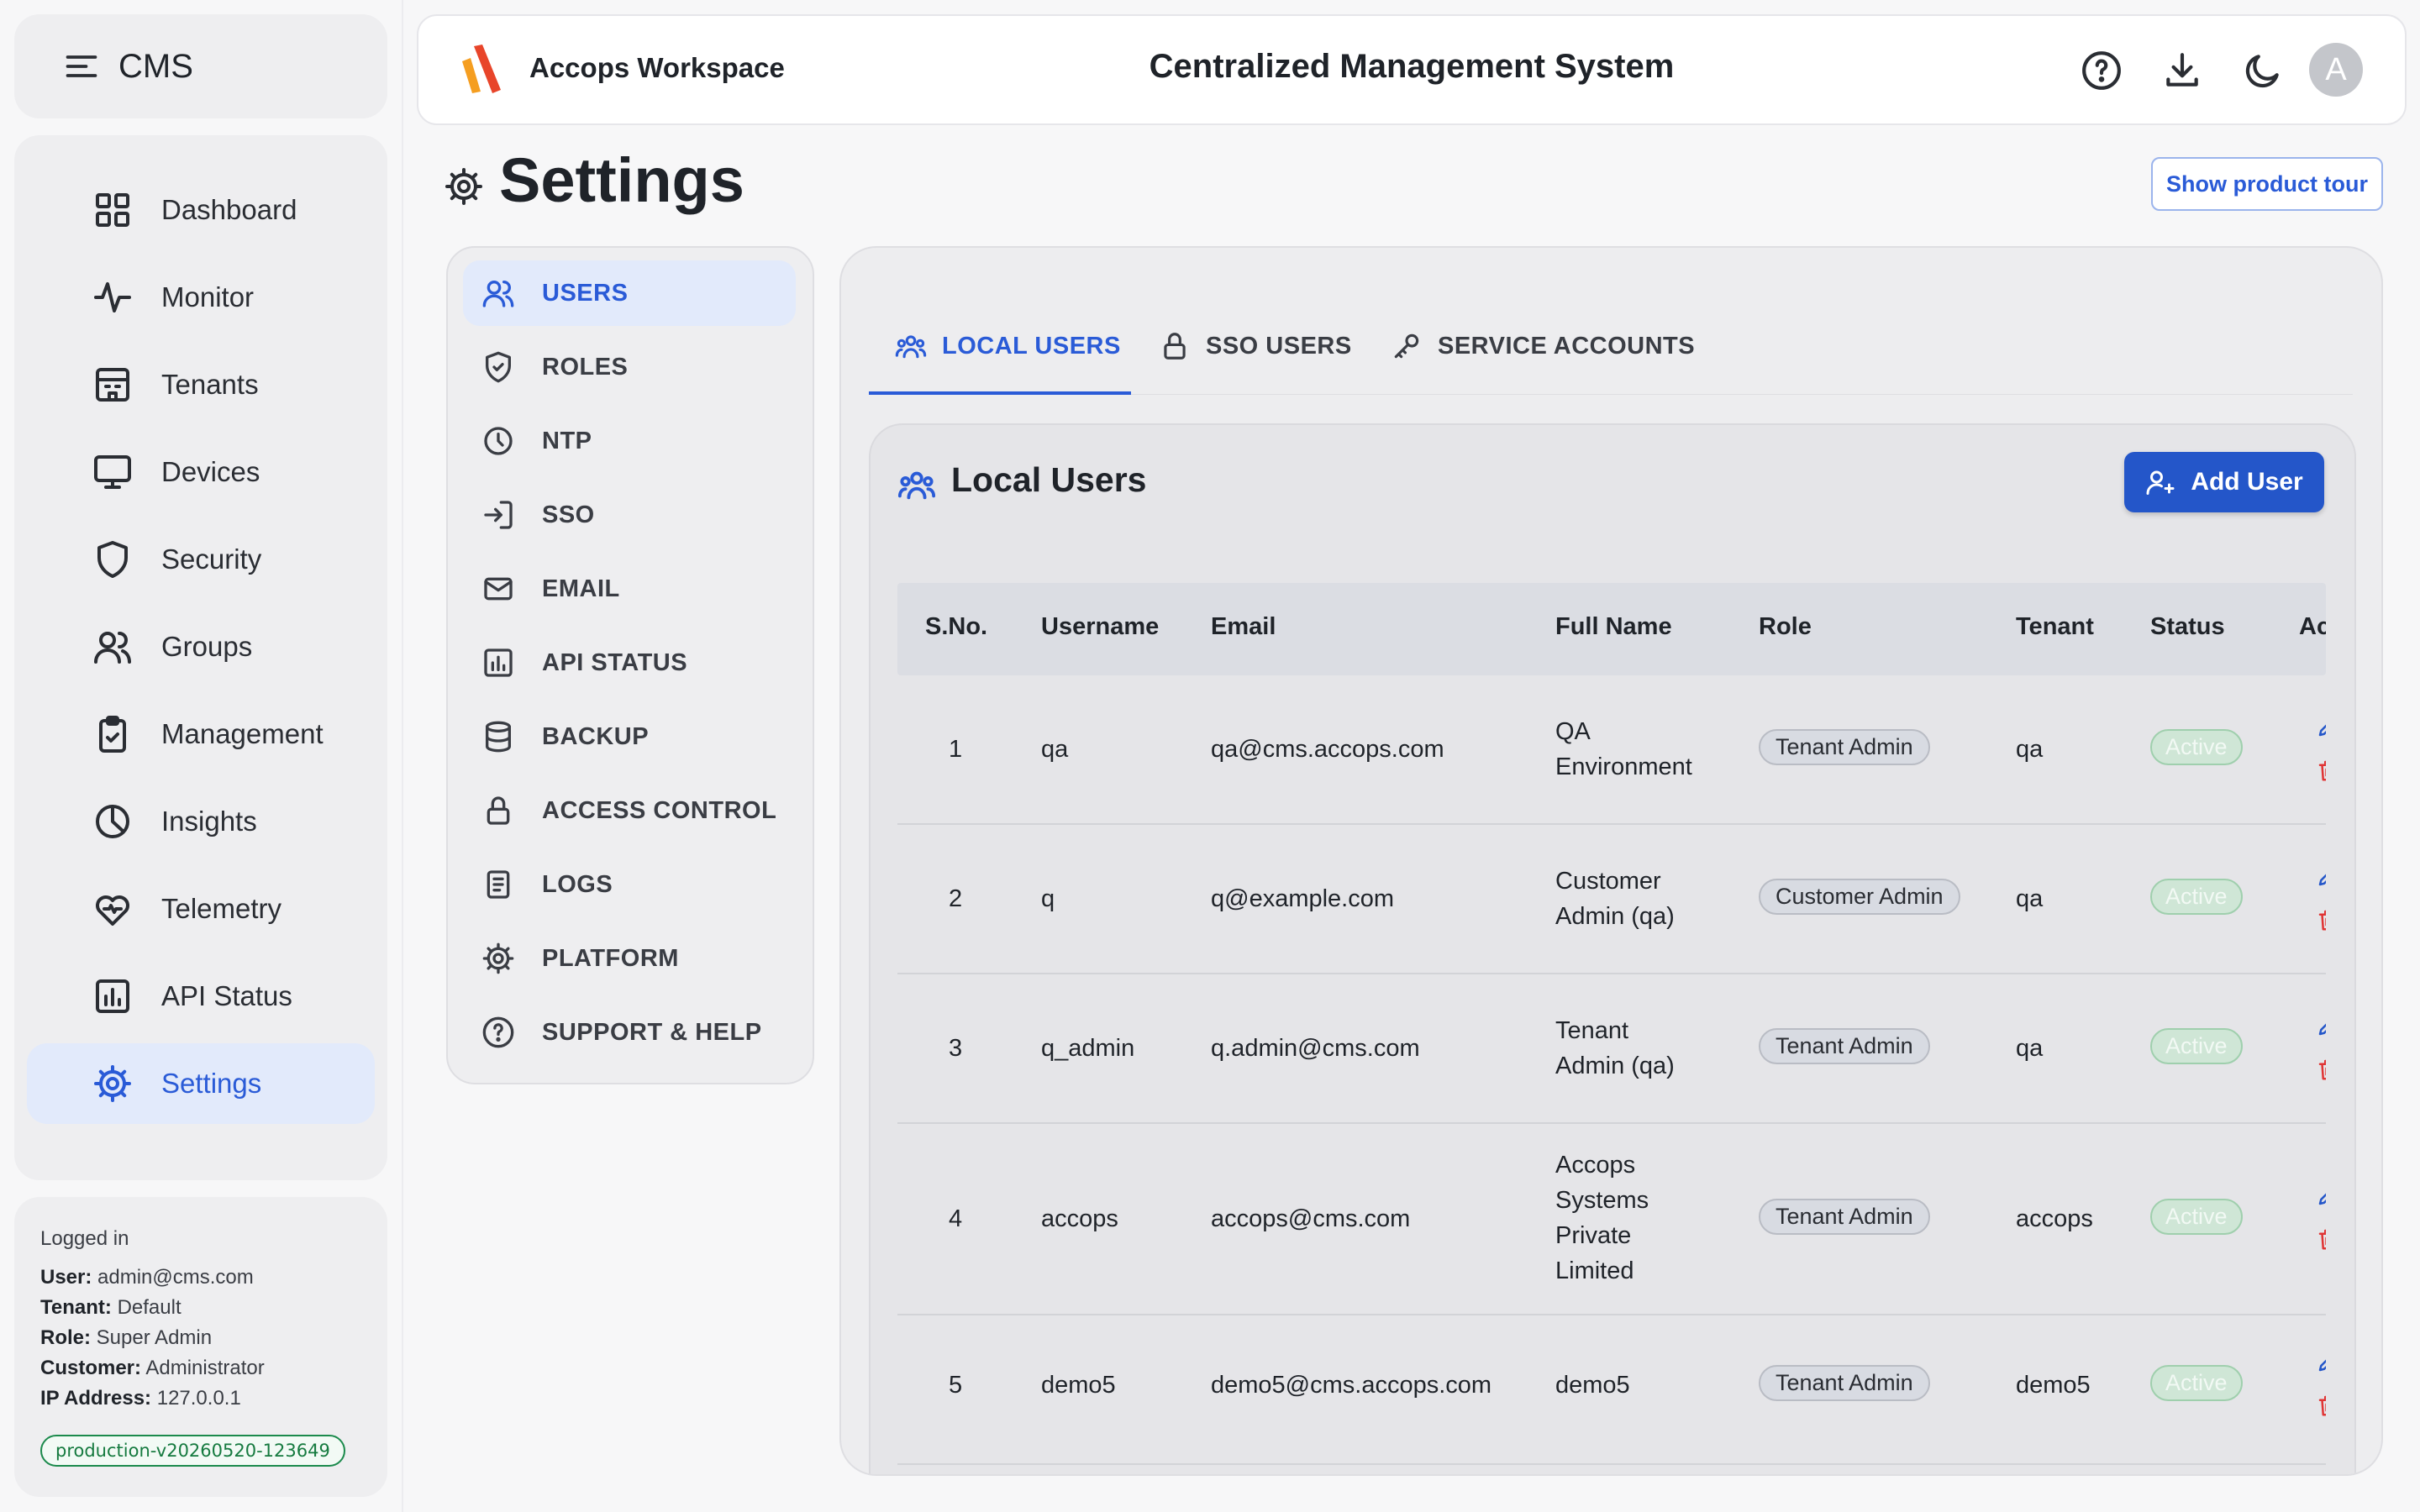  Describe the element at coordinates (229, 209) in the screenshot. I see `sidebar-item-label: Dashboard` at that location.